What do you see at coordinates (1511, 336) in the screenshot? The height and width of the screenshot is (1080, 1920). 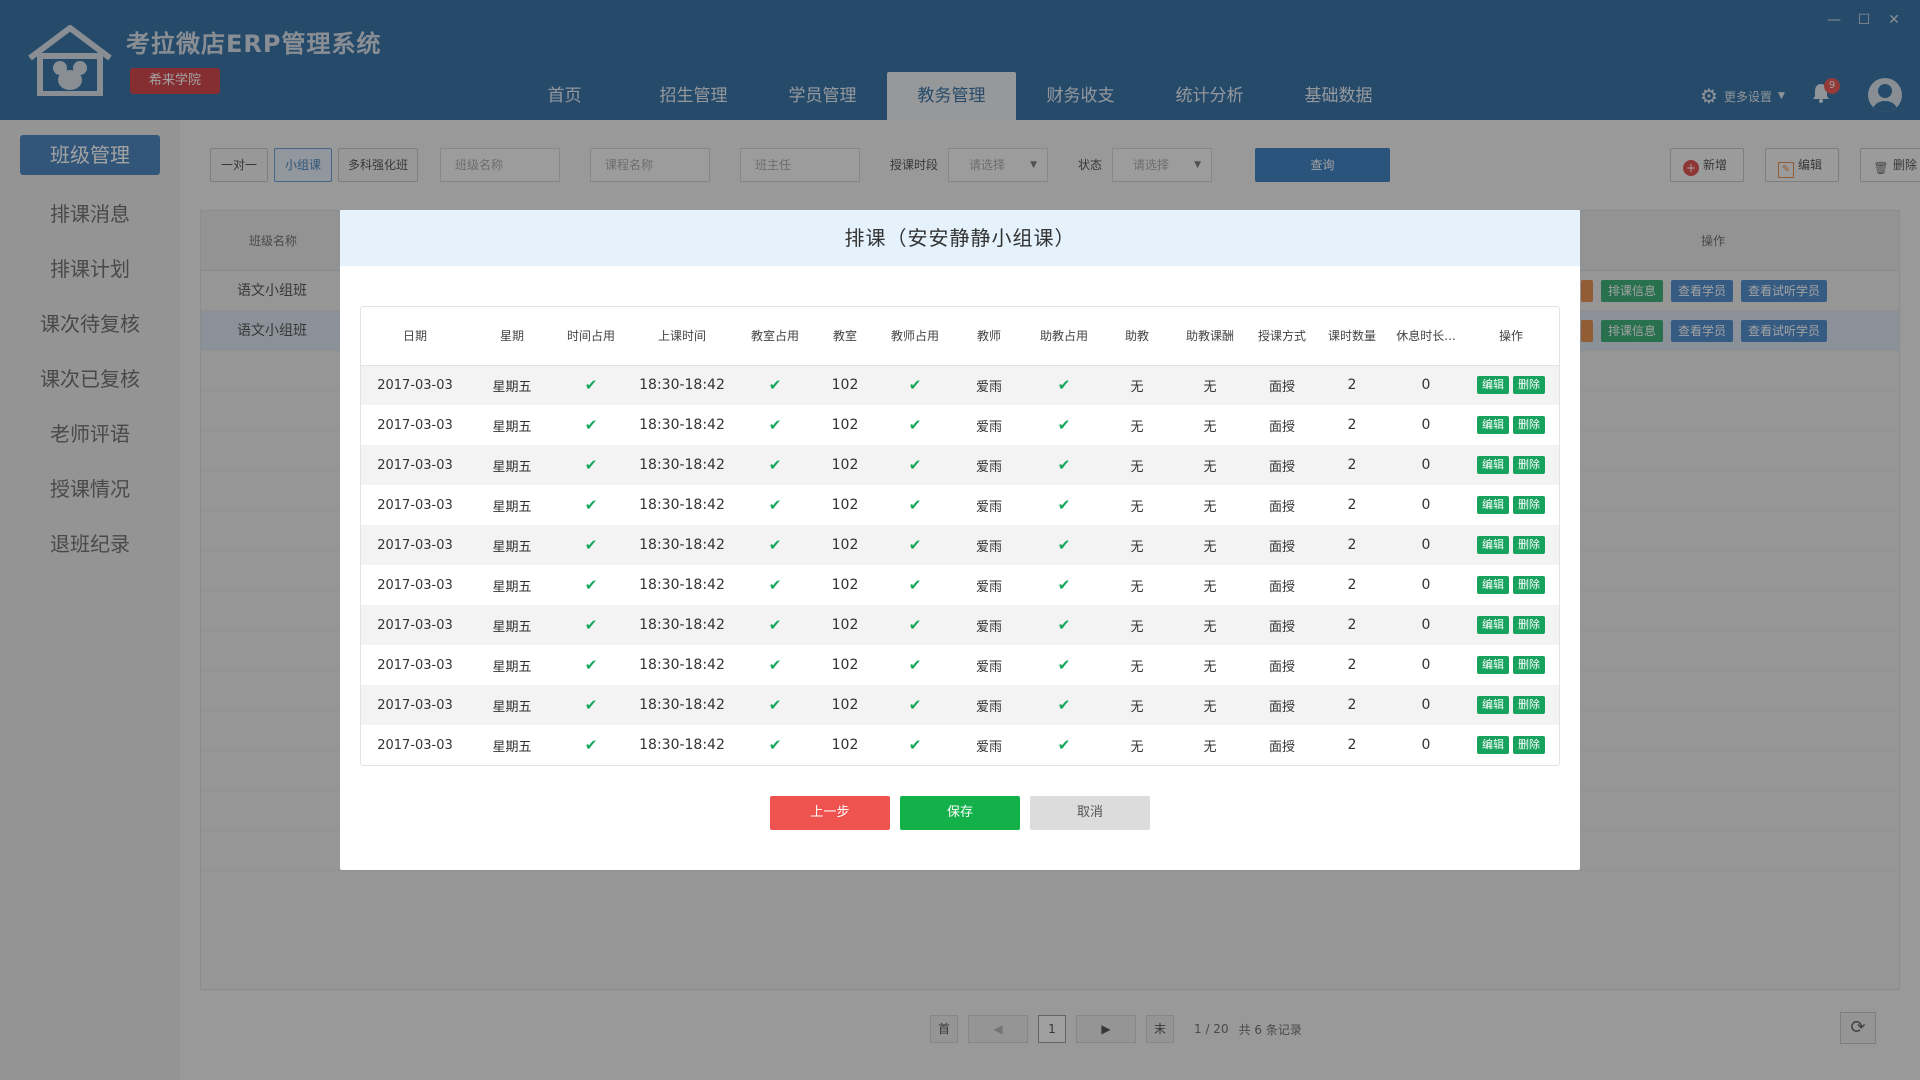 I see `col-actions: 操作` at bounding box center [1511, 336].